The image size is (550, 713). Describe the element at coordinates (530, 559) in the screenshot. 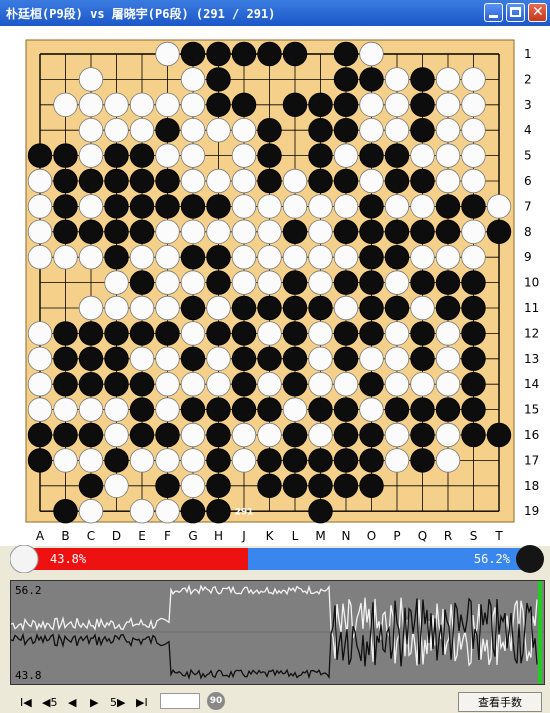

I see `black-stone-icon` at that location.